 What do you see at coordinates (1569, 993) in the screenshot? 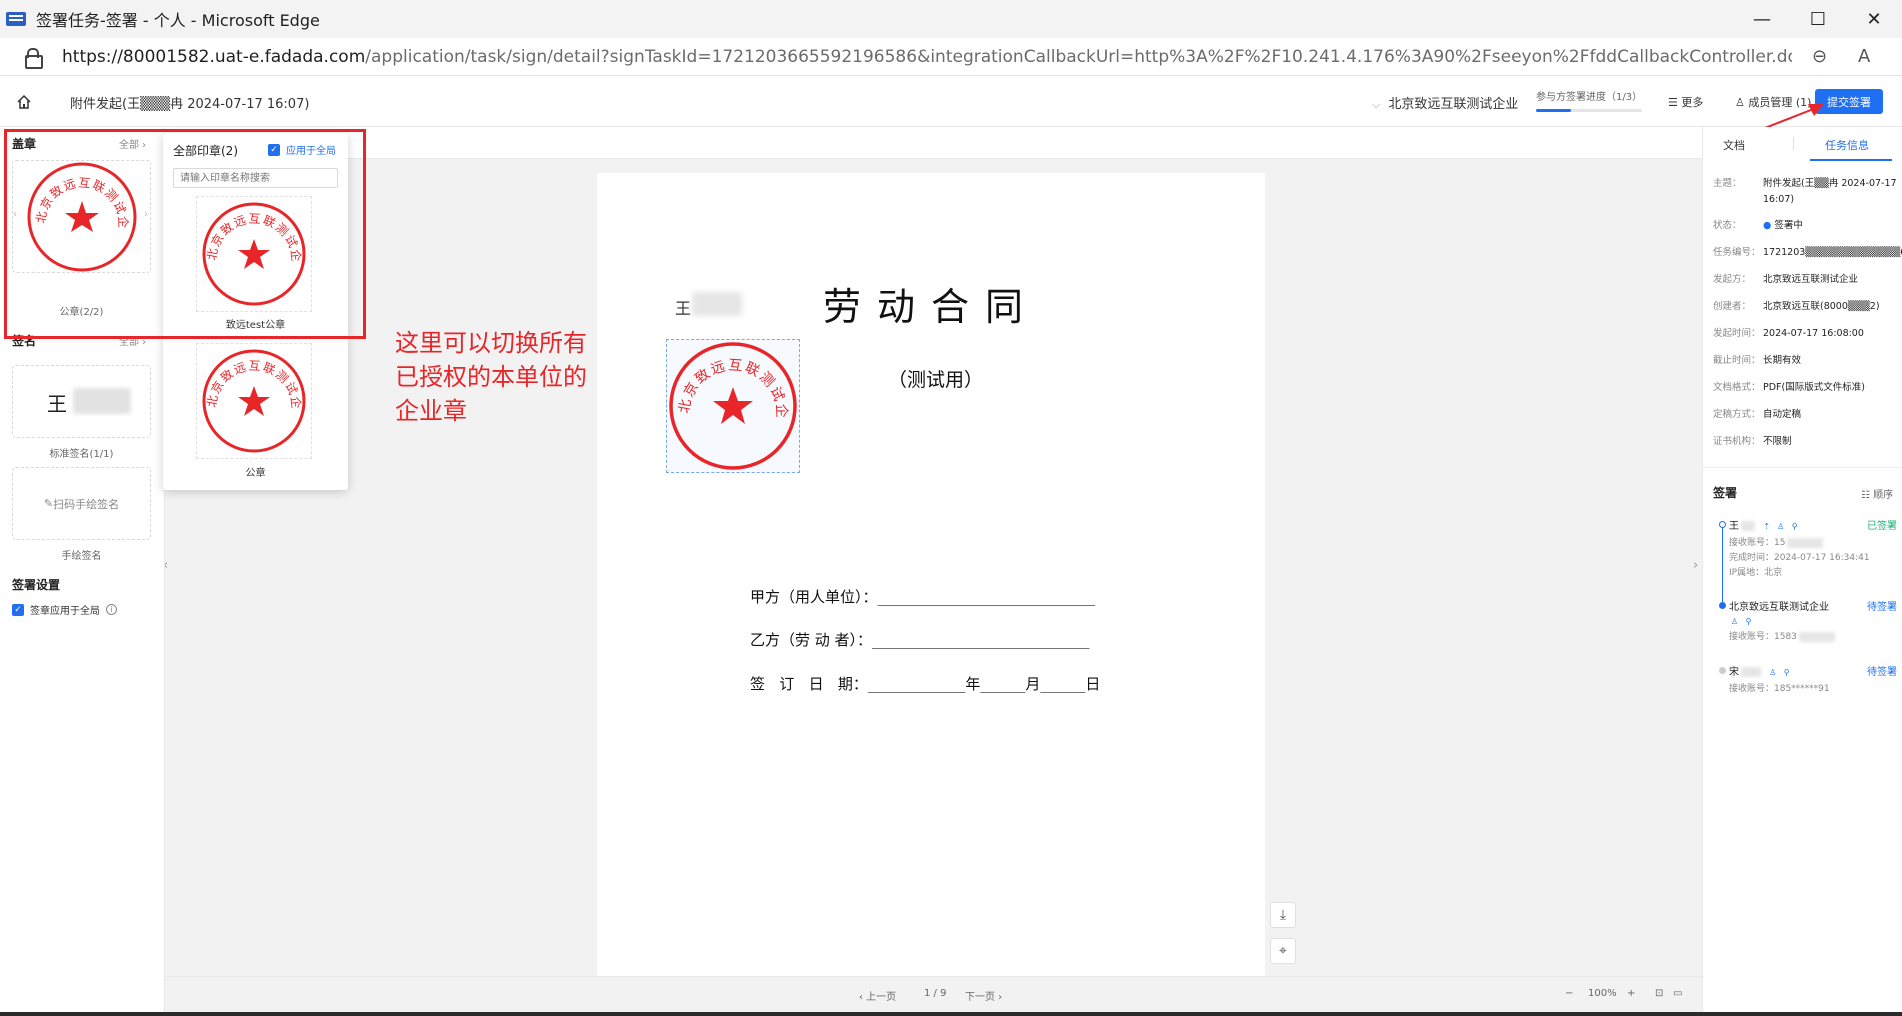
I see `zoom-out-button: −` at bounding box center [1569, 993].